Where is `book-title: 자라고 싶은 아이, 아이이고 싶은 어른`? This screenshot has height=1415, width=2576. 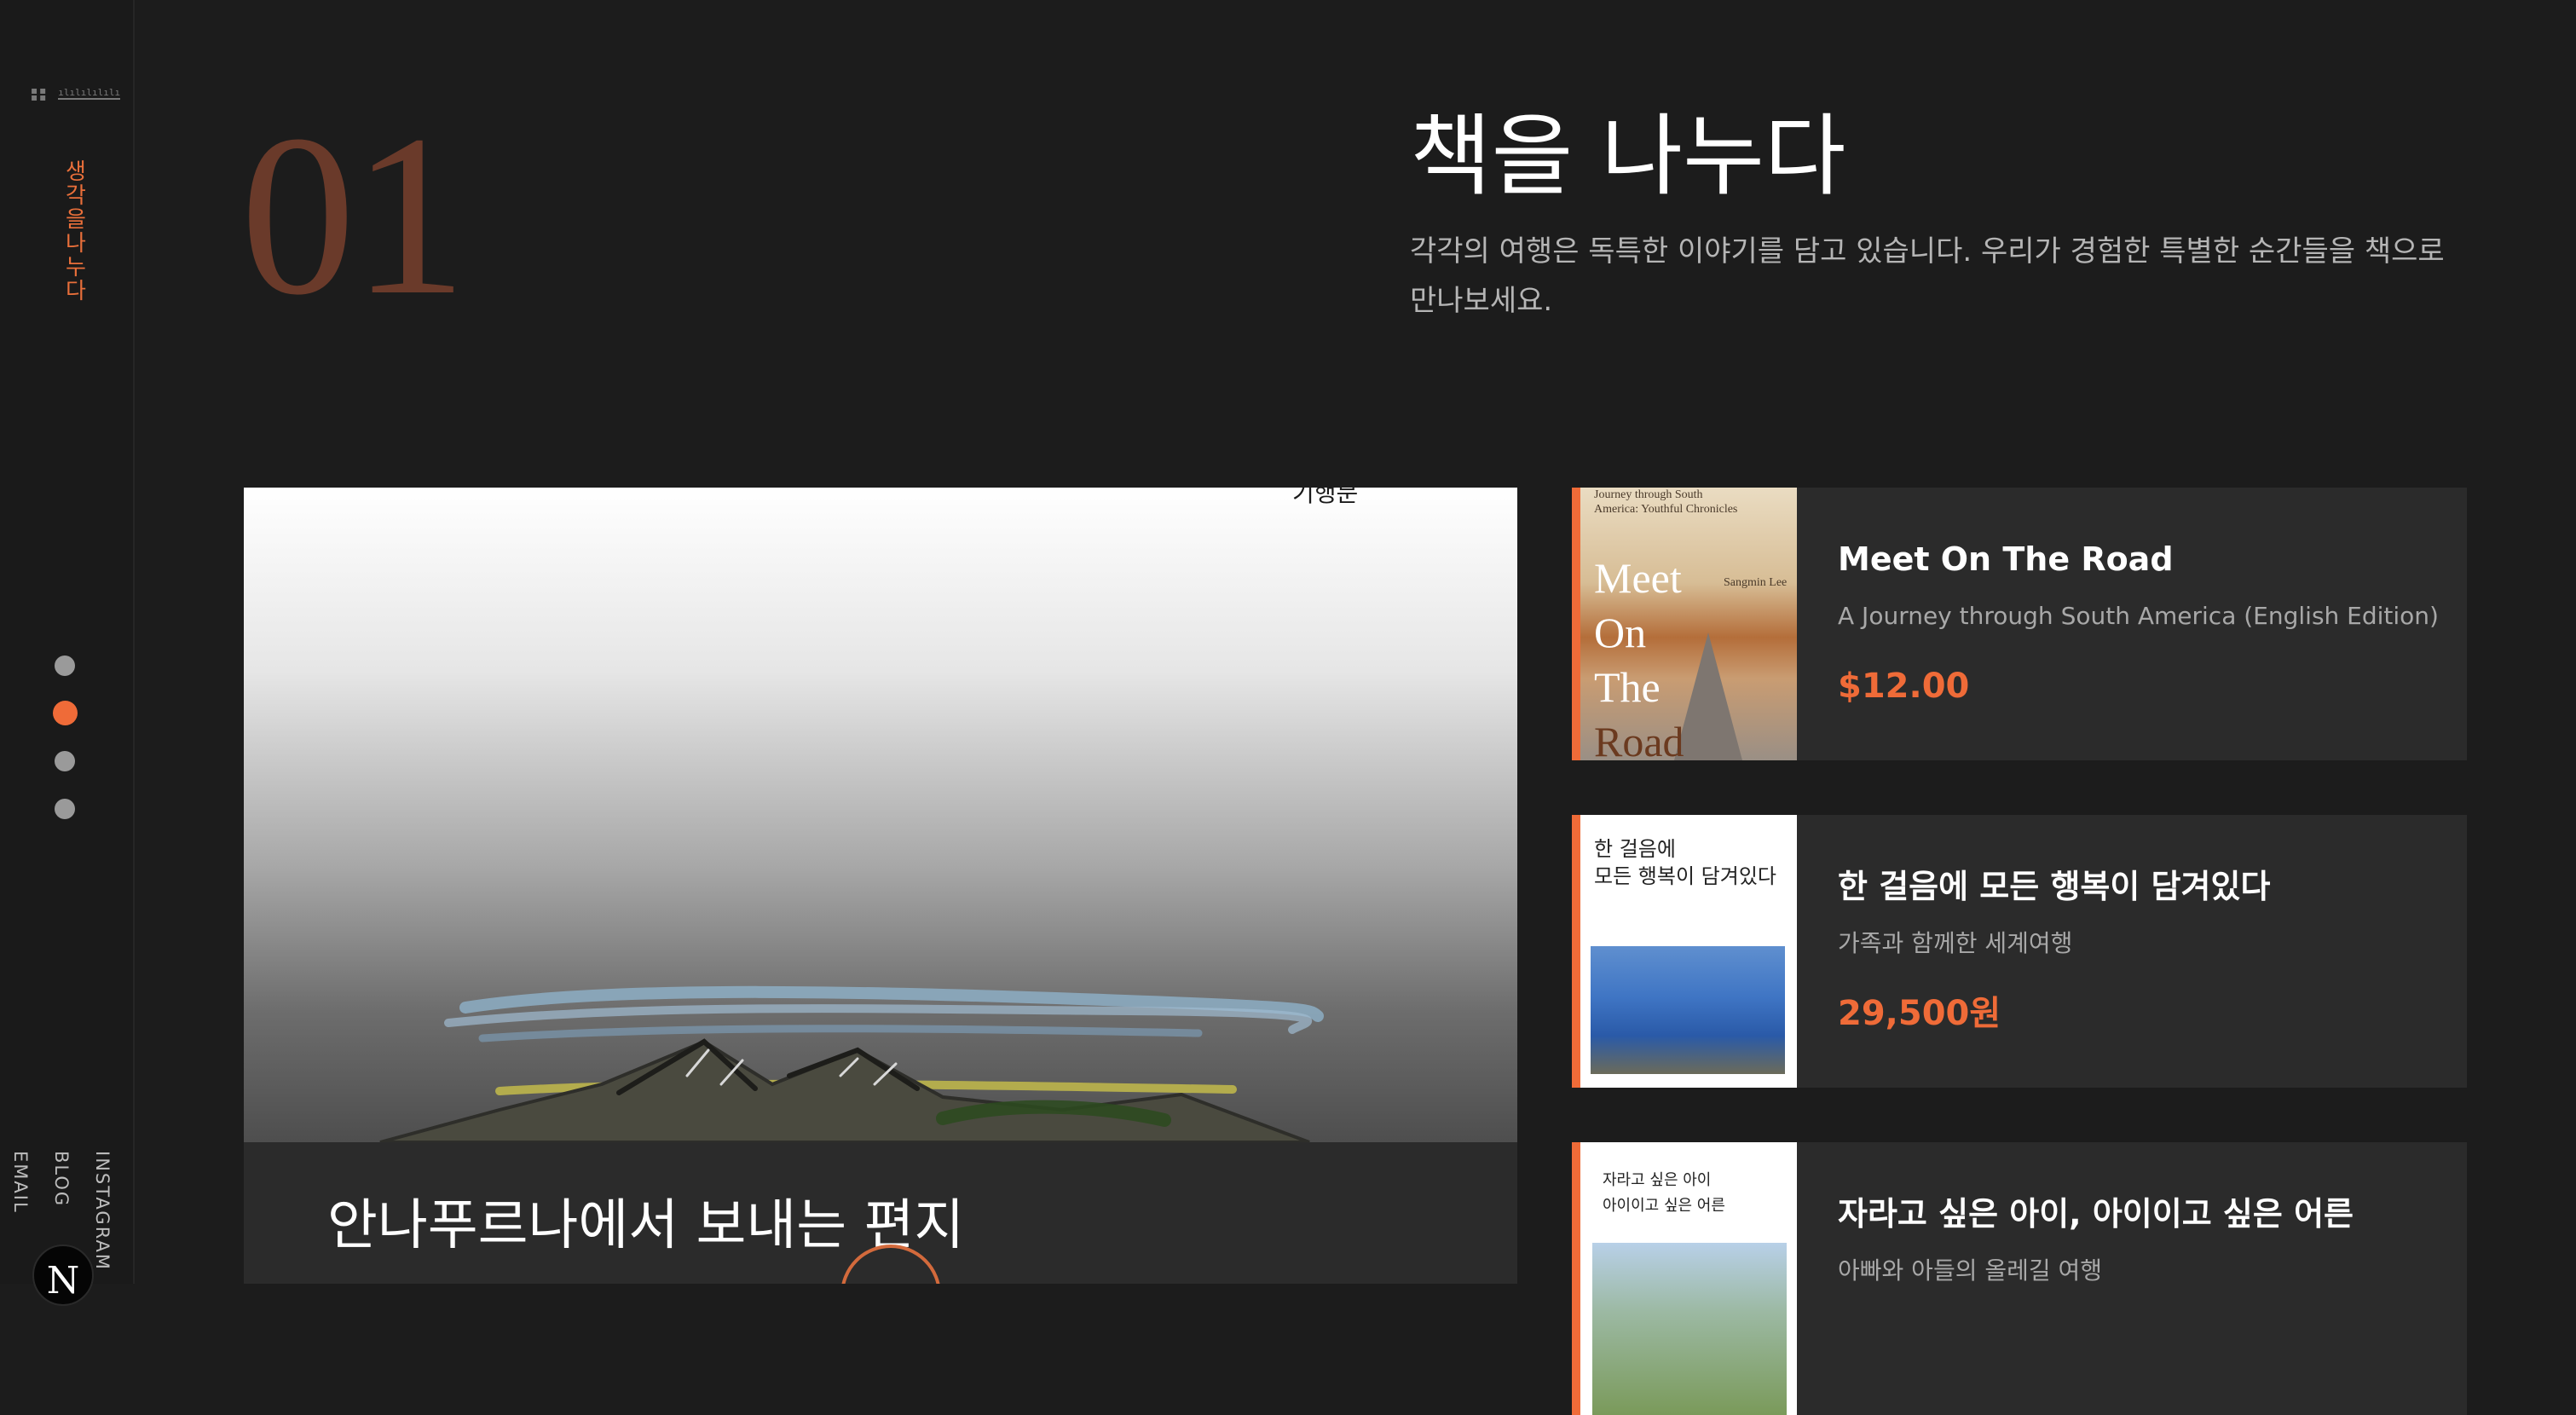
book-title: 자라고 싶은 아이, 아이이고 싶은 어른 is located at coordinates (2096, 1214).